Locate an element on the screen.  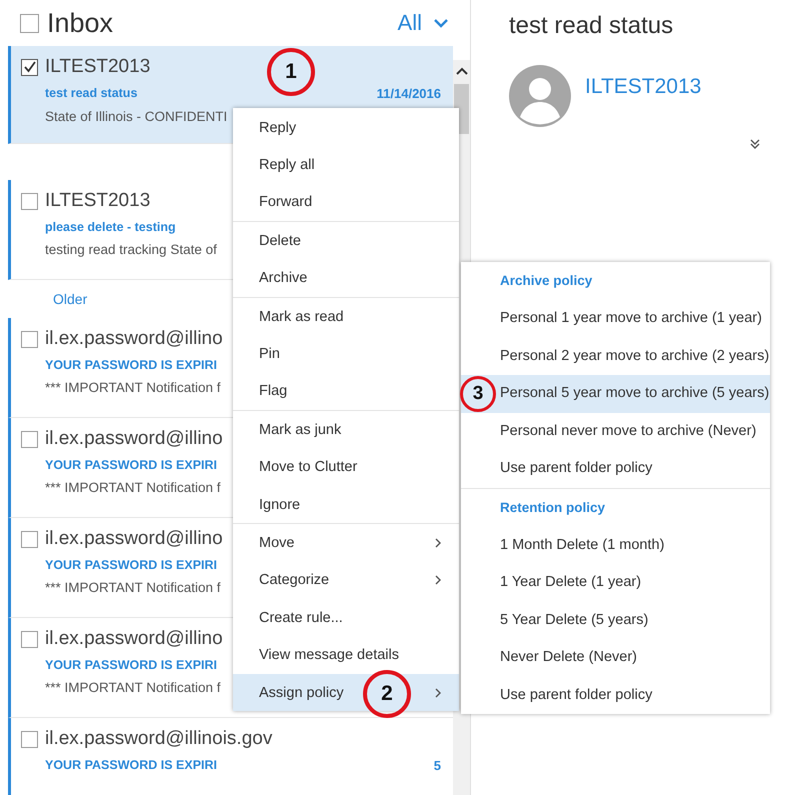
double-chevron-icon is located at coordinates (755, 144).